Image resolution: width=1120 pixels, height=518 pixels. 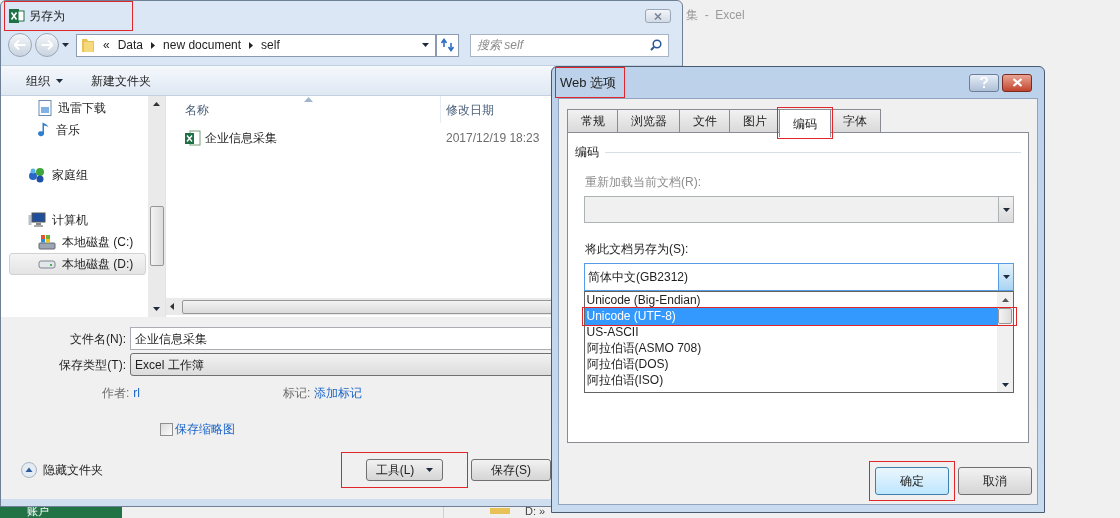 I want to click on tab: 文件, so click(x=704, y=120).